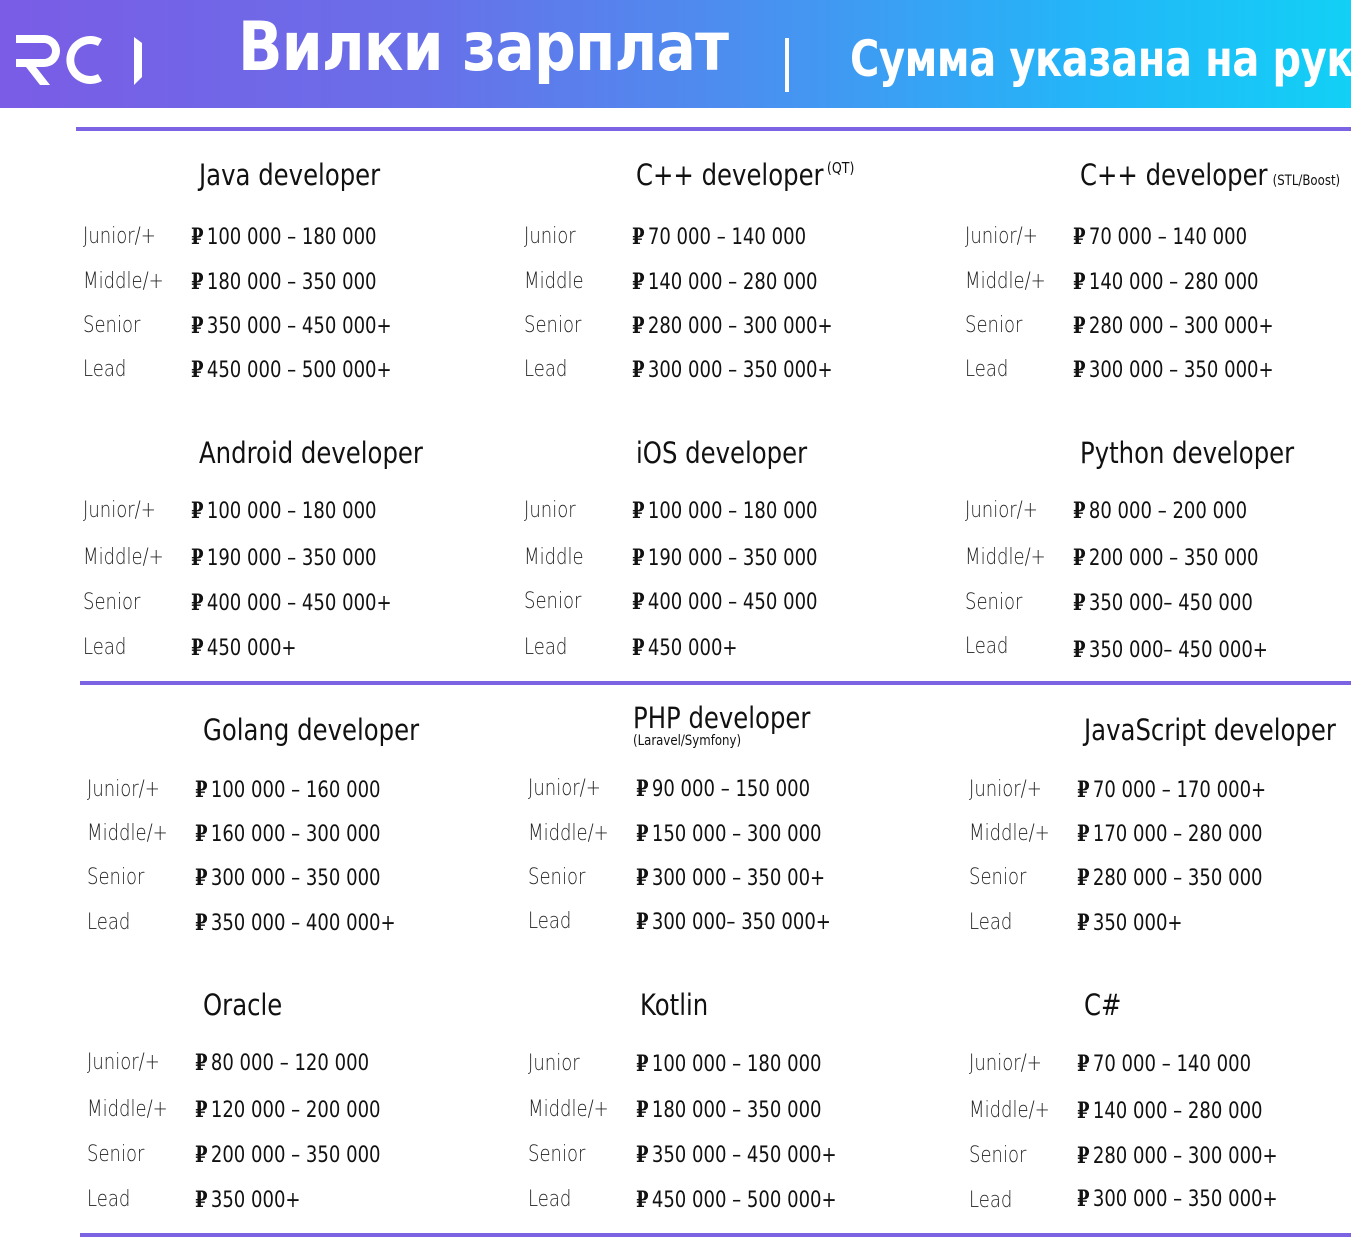 Image resolution: width=1351 pixels, height=1249 pixels. What do you see at coordinates (740, 370) in the screenshot?
I see `range-value: 300 000 – 350 000+` at bounding box center [740, 370].